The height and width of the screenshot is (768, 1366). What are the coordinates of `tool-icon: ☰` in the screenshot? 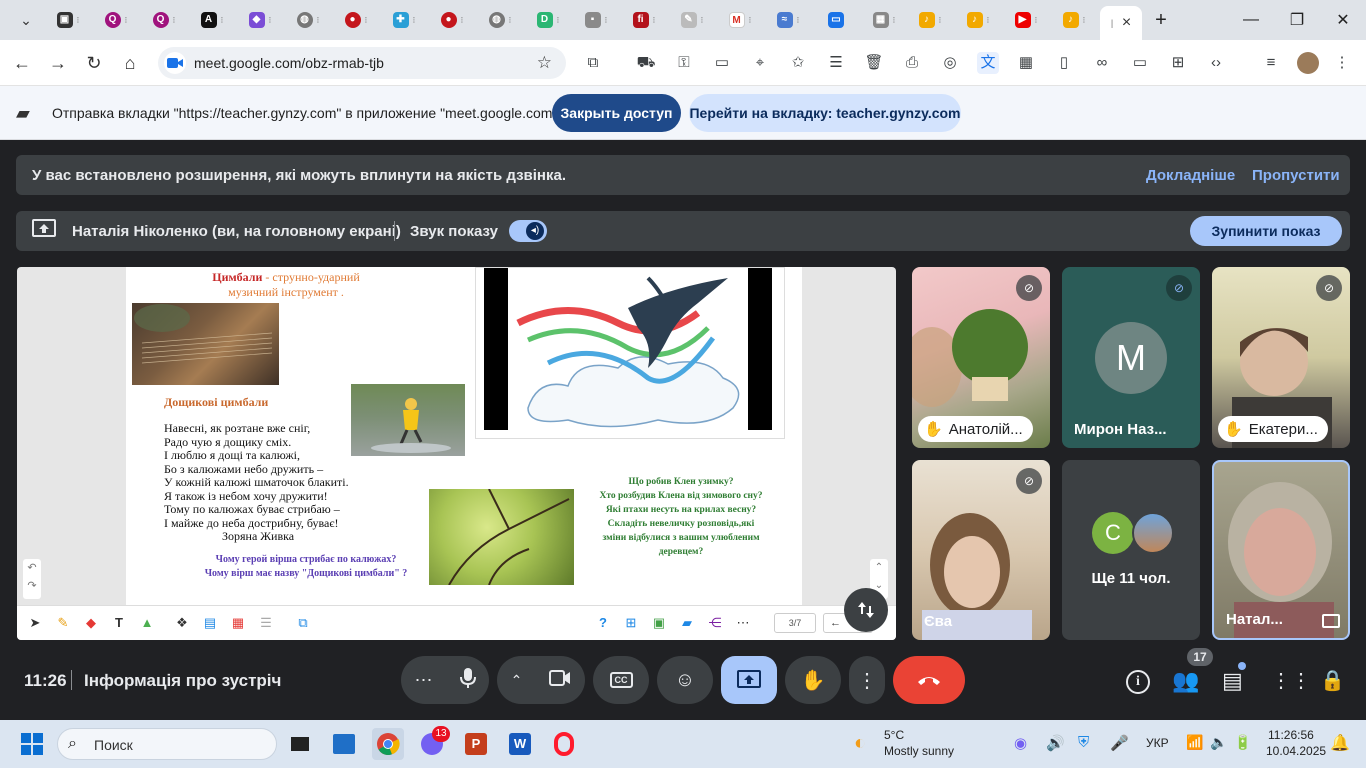 It's located at (266, 623).